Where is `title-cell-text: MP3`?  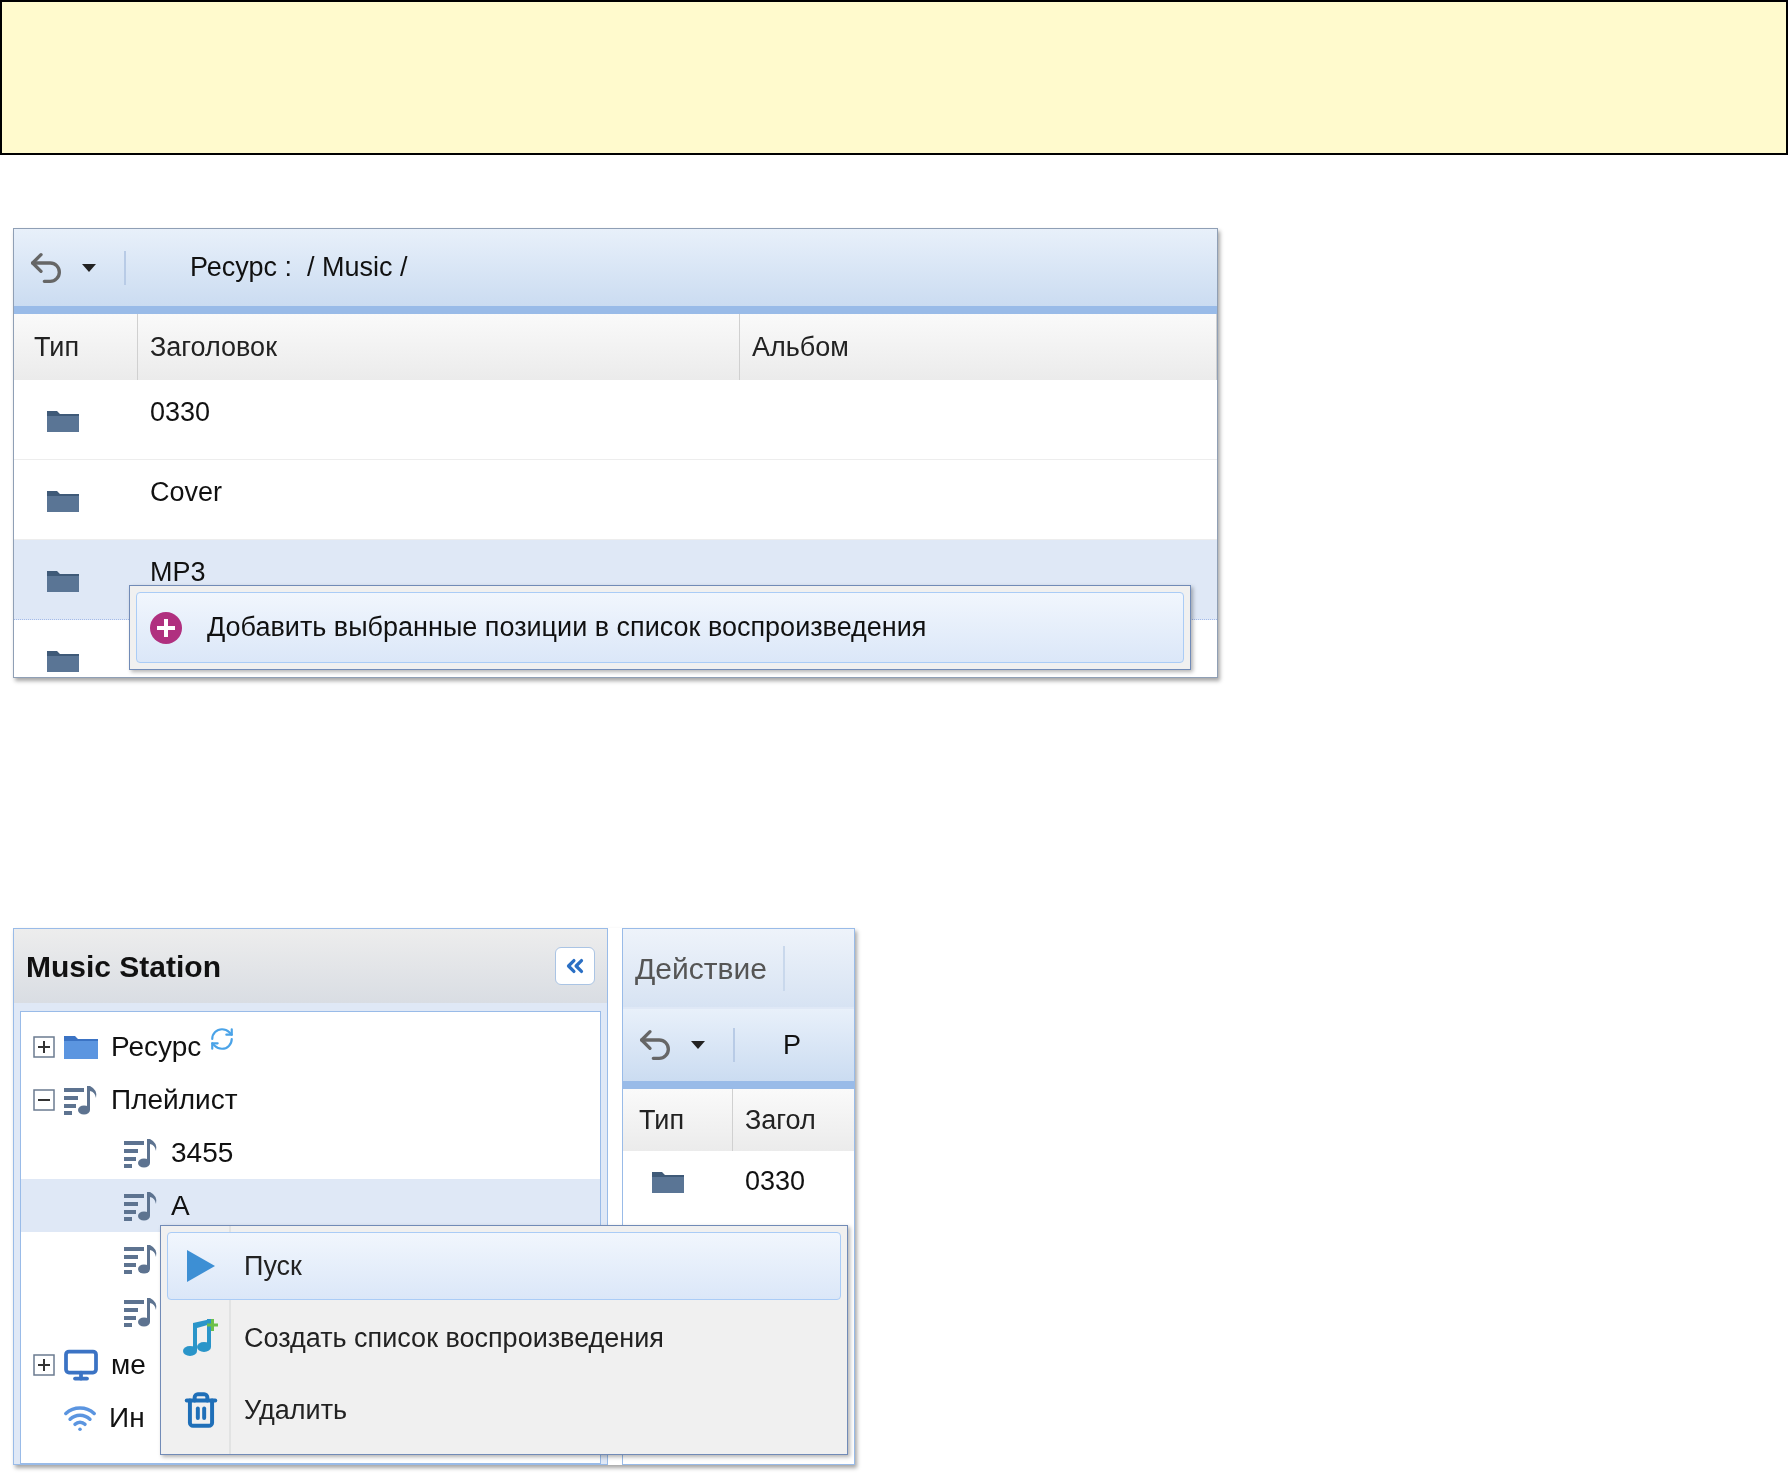 title-cell-text: MP3 is located at coordinates (178, 572).